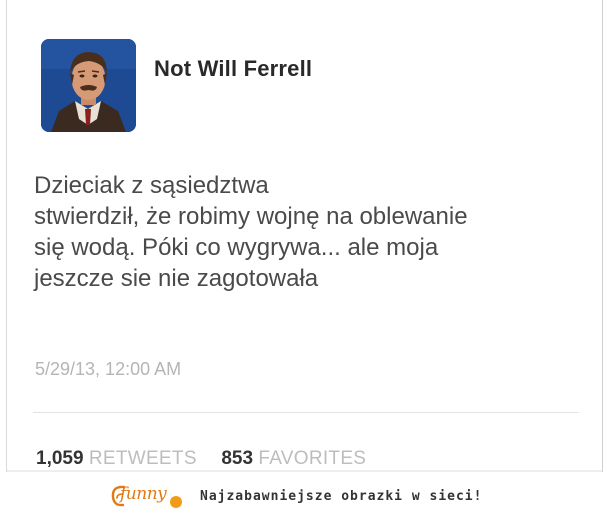 This screenshot has height=520, width=609. What do you see at coordinates (142, 458) in the screenshot?
I see `retweets-label: RETWEETS` at bounding box center [142, 458].